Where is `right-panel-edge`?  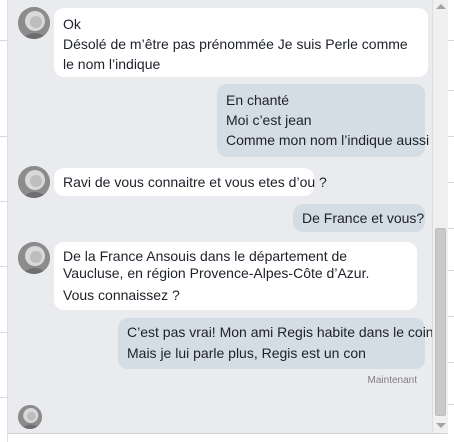
right-panel-edge is located at coordinates (451, 221).